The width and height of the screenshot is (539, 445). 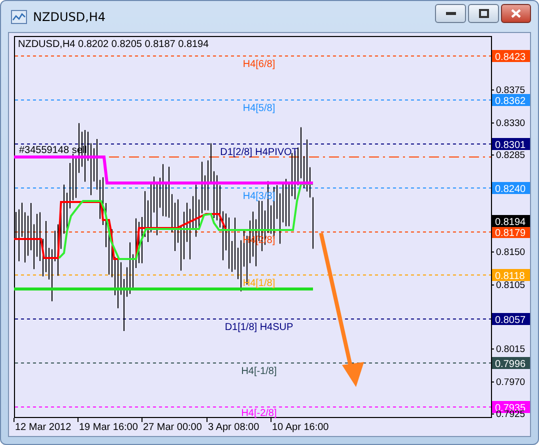 What do you see at coordinates (113, 44) in the screenshot?
I see `chart-header: NZDUSD,H4 0.8202 0.8205 0.8187 0.8194` at bounding box center [113, 44].